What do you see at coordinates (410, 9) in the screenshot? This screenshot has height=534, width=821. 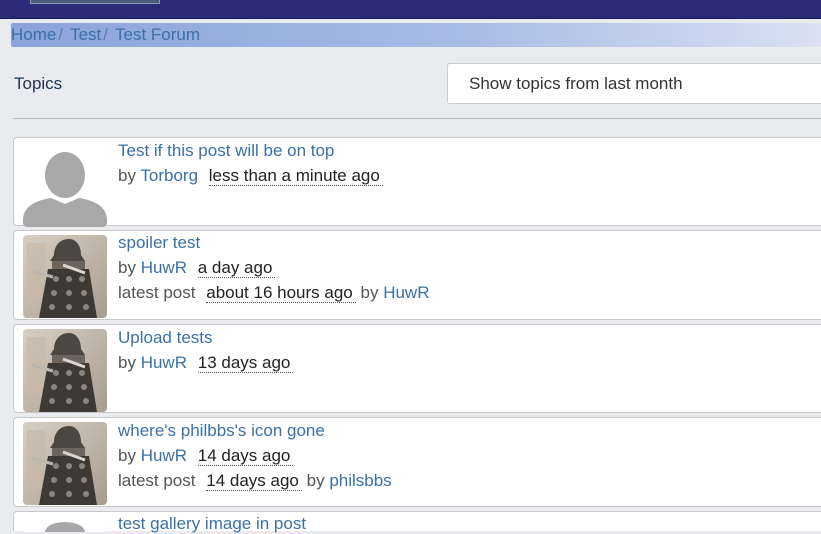 I see `top-navbar` at bounding box center [410, 9].